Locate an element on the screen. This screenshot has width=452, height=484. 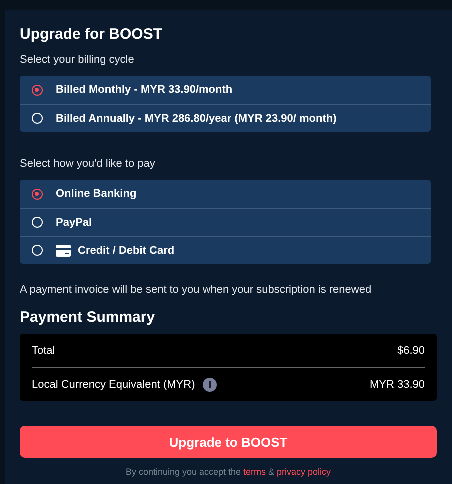
info-text: A payment invoice will be sent to you when your subscription is renewed is located at coordinates (196, 290).